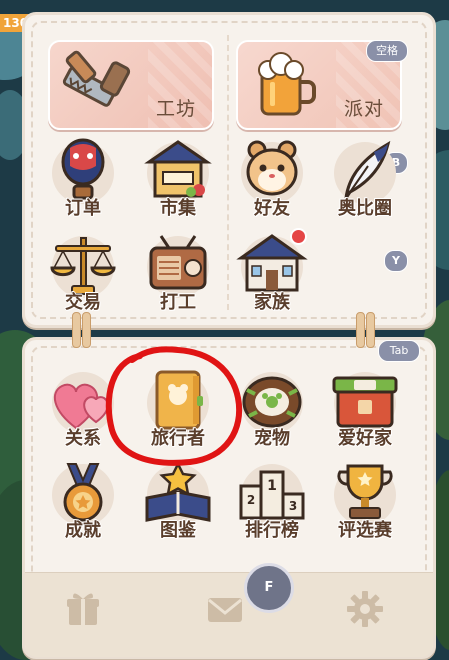 The image size is (449, 660). I want to click on traveler-label: 旅行者, so click(178, 438).